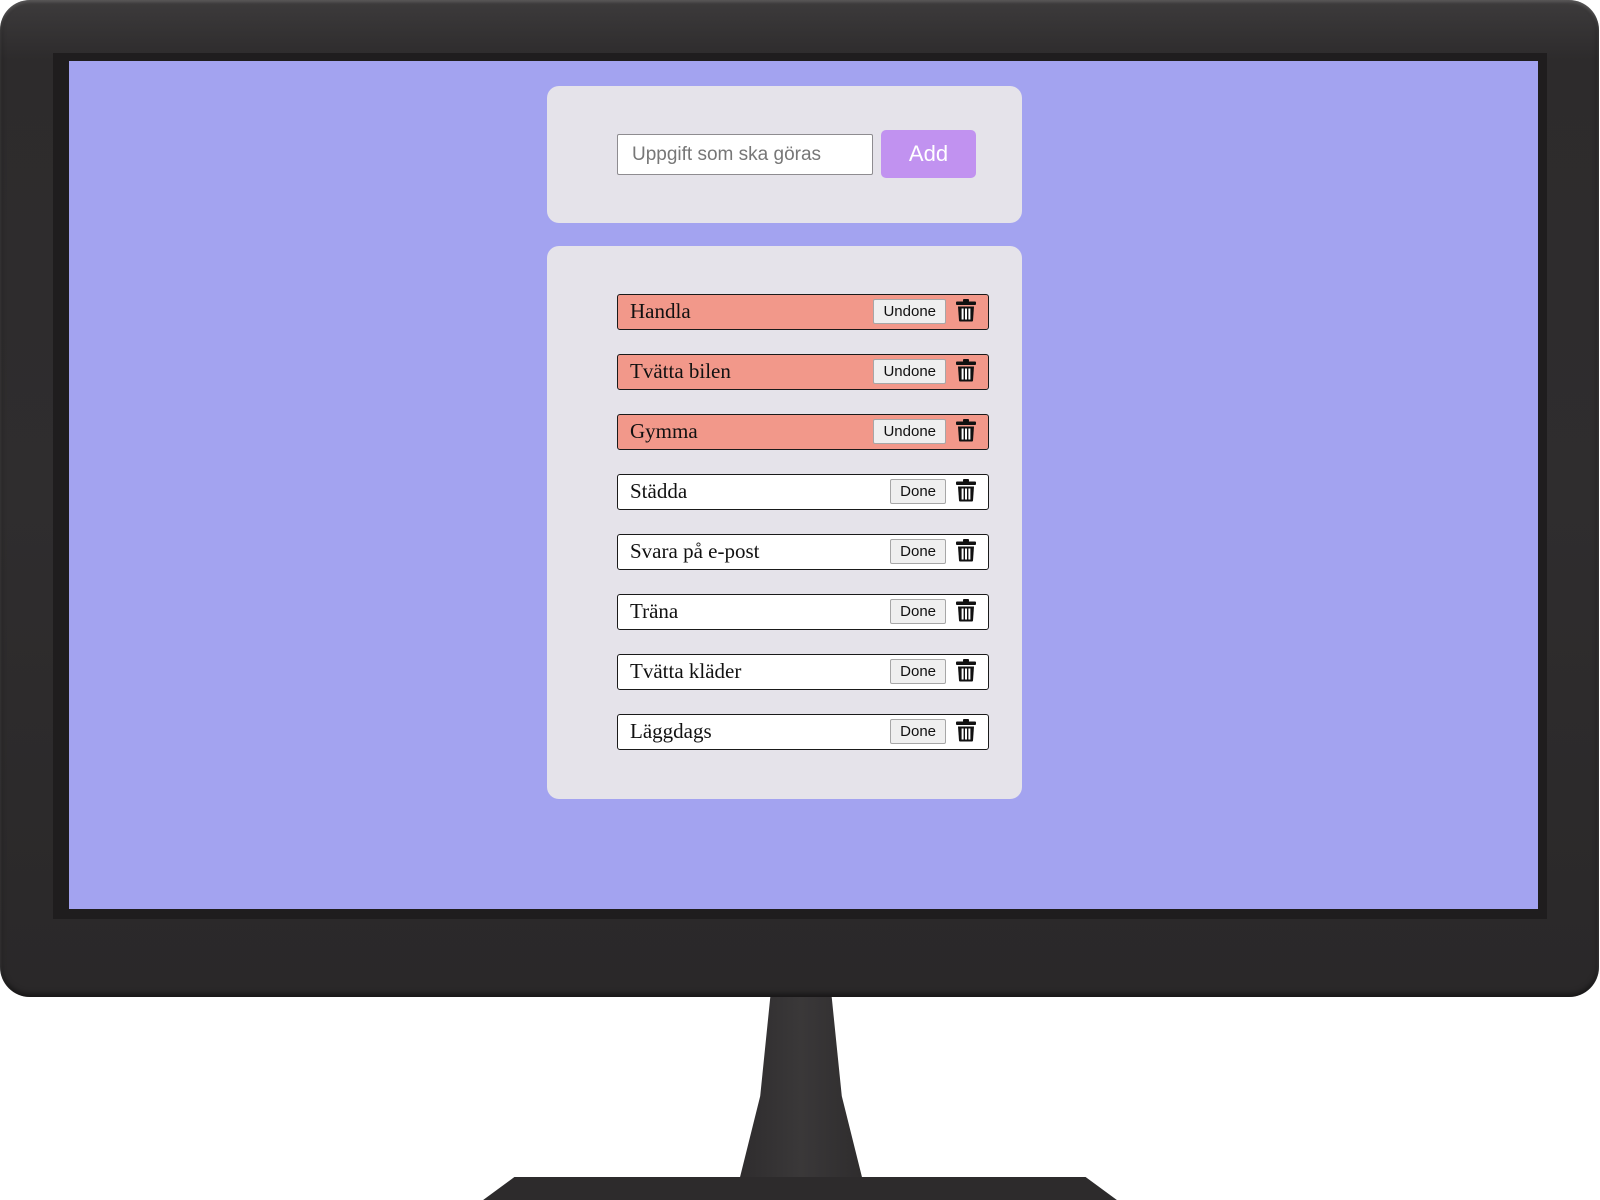  What do you see at coordinates (928, 154) in the screenshot?
I see `add-button: Add` at bounding box center [928, 154].